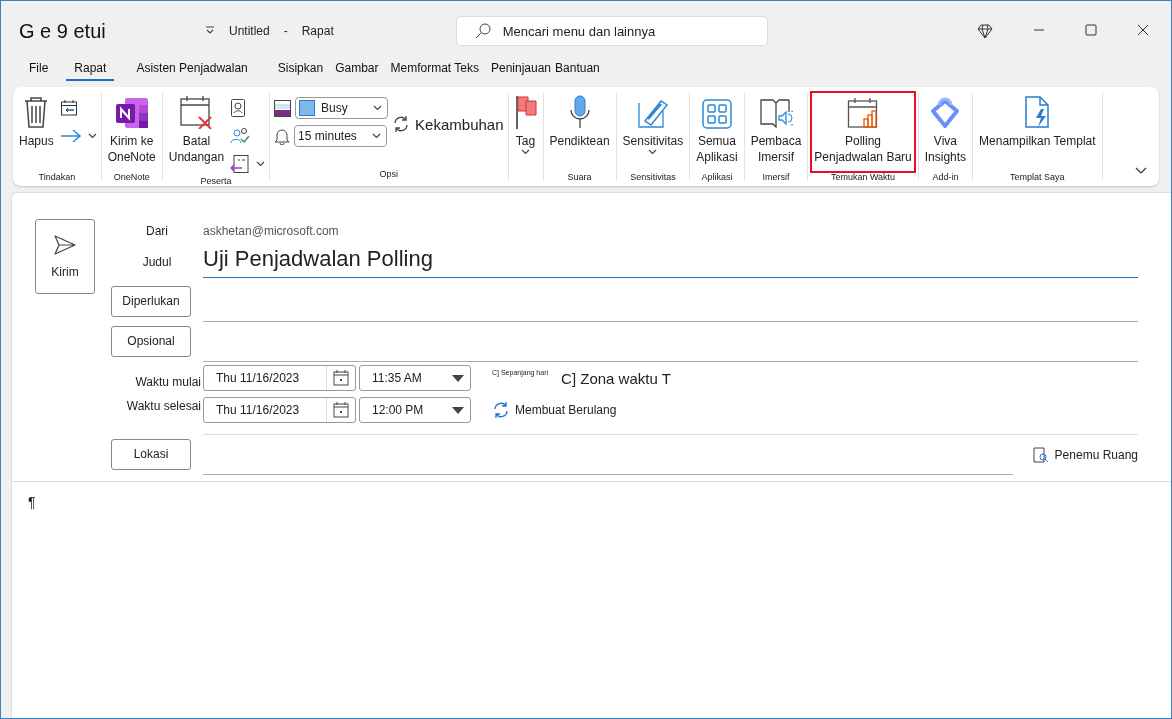 Image resolution: width=1172 pixels, height=719 pixels. Describe the element at coordinates (863, 113) in the screenshot. I see `calendar-chart-icon` at that location.